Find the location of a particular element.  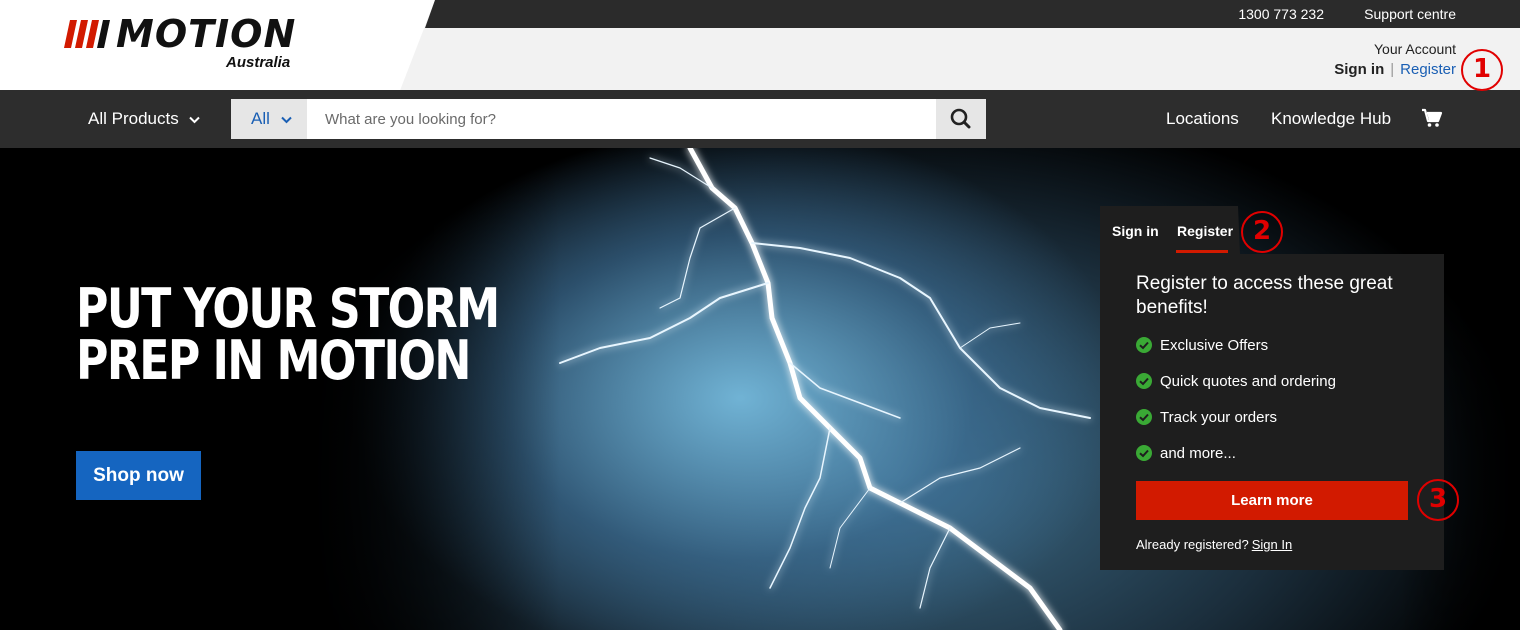

logo-text: MOTION is located at coordinates (206, 34).